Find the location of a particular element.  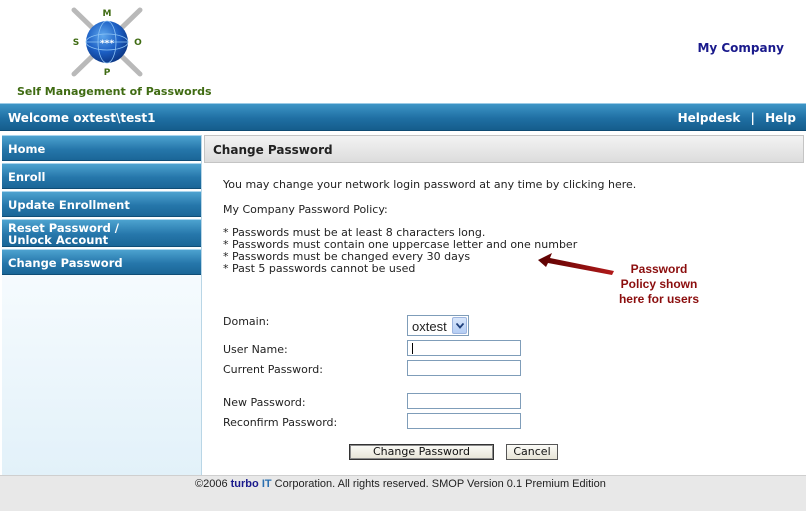

domain-selected-value: oxtest is located at coordinates (429, 326).